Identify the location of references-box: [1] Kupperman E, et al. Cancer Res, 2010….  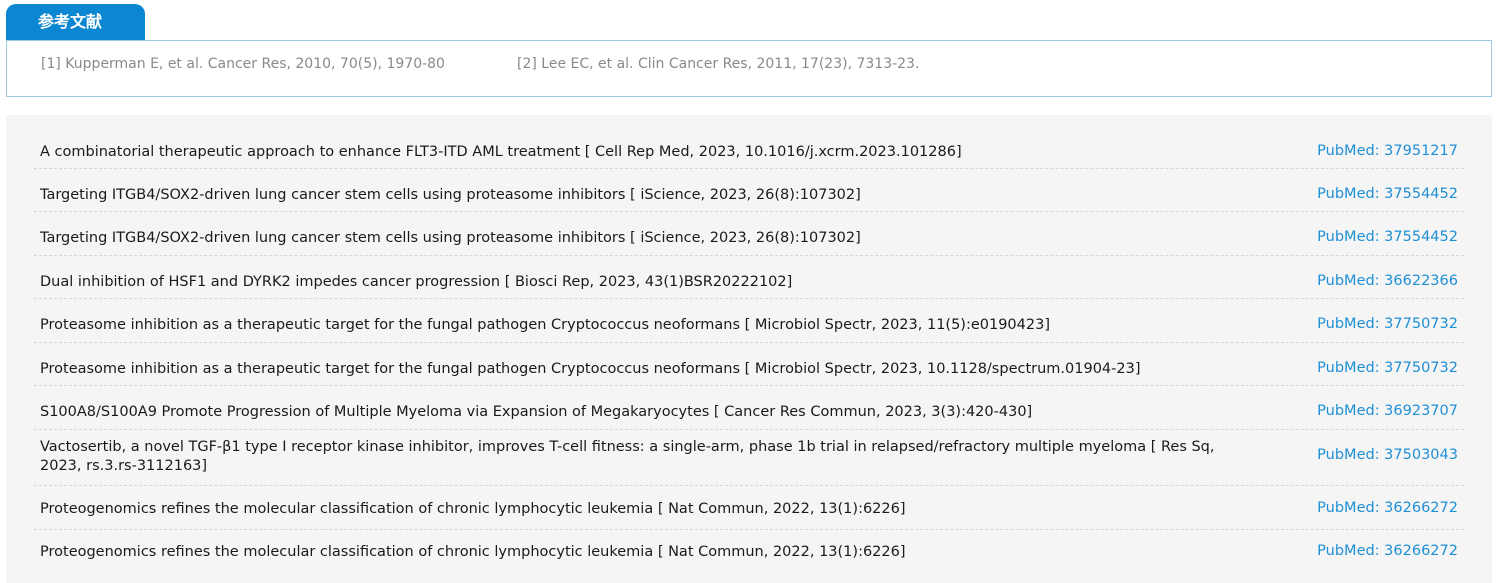
(749, 69).